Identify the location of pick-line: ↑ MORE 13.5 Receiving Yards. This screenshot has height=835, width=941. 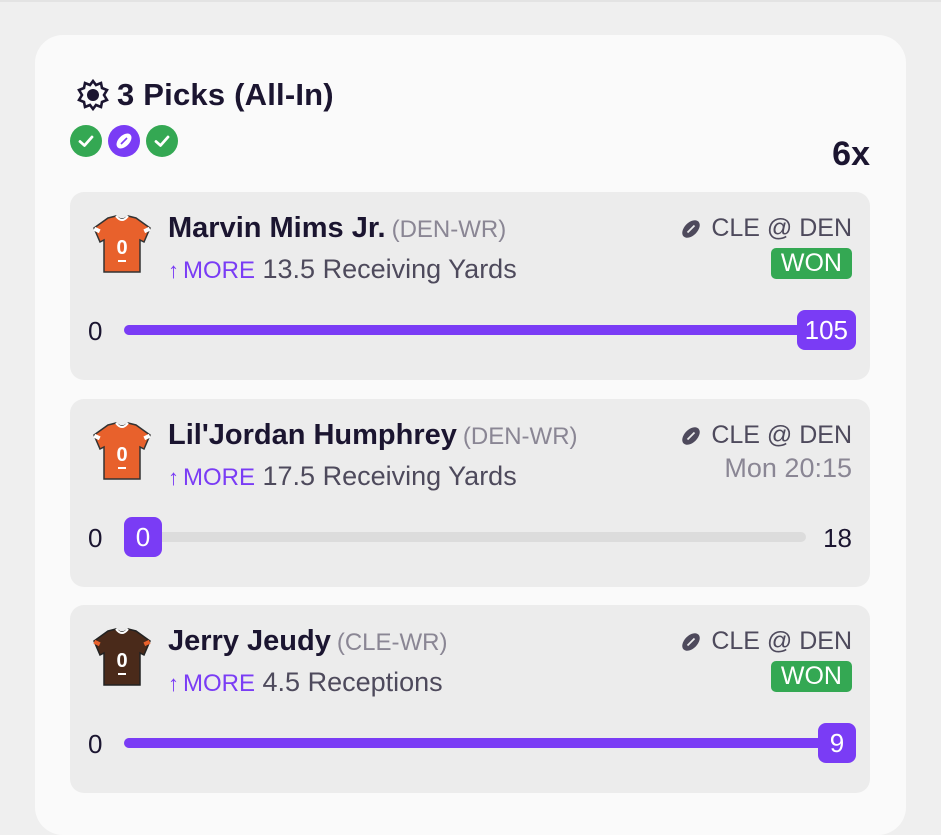
(342, 269).